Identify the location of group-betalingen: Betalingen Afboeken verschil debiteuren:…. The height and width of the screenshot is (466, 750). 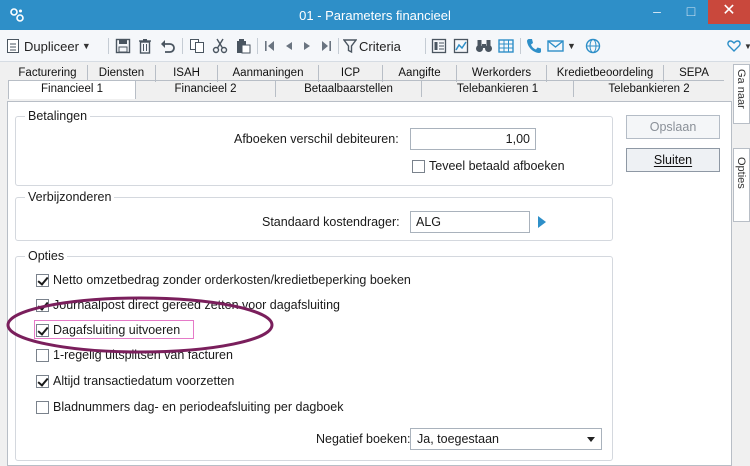
(314, 147).